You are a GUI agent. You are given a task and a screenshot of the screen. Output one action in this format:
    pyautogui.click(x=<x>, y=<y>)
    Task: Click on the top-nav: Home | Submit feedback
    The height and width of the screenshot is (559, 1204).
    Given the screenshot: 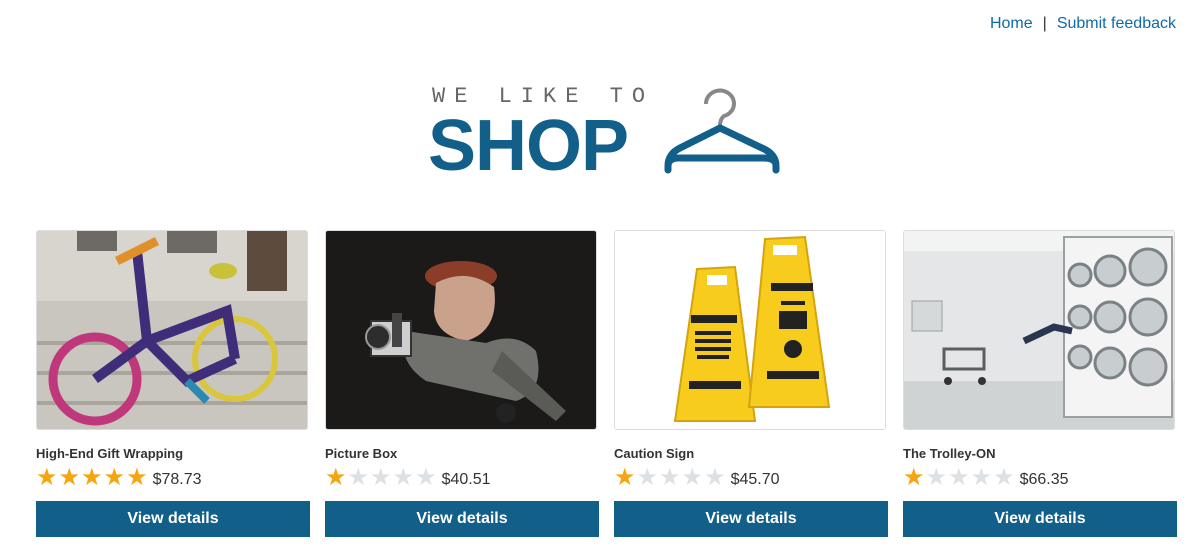 What is the action you would take?
    pyautogui.click(x=1083, y=24)
    